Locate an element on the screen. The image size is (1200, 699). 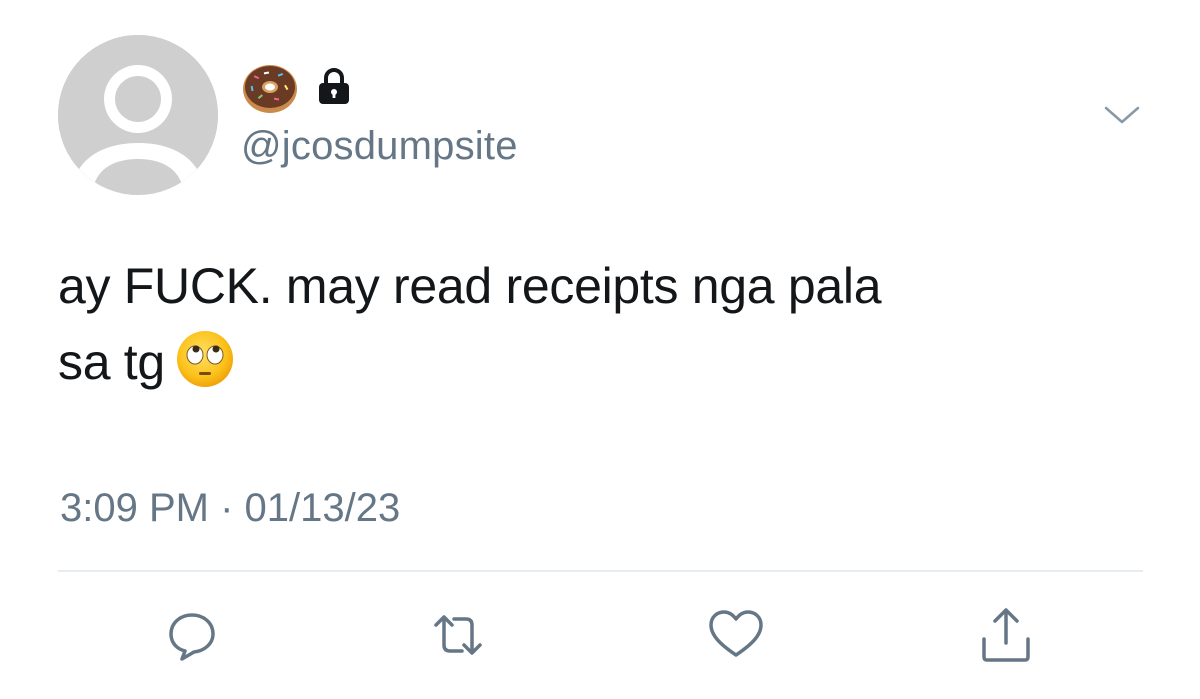
tweet-actions-bar is located at coordinates (600, 635).